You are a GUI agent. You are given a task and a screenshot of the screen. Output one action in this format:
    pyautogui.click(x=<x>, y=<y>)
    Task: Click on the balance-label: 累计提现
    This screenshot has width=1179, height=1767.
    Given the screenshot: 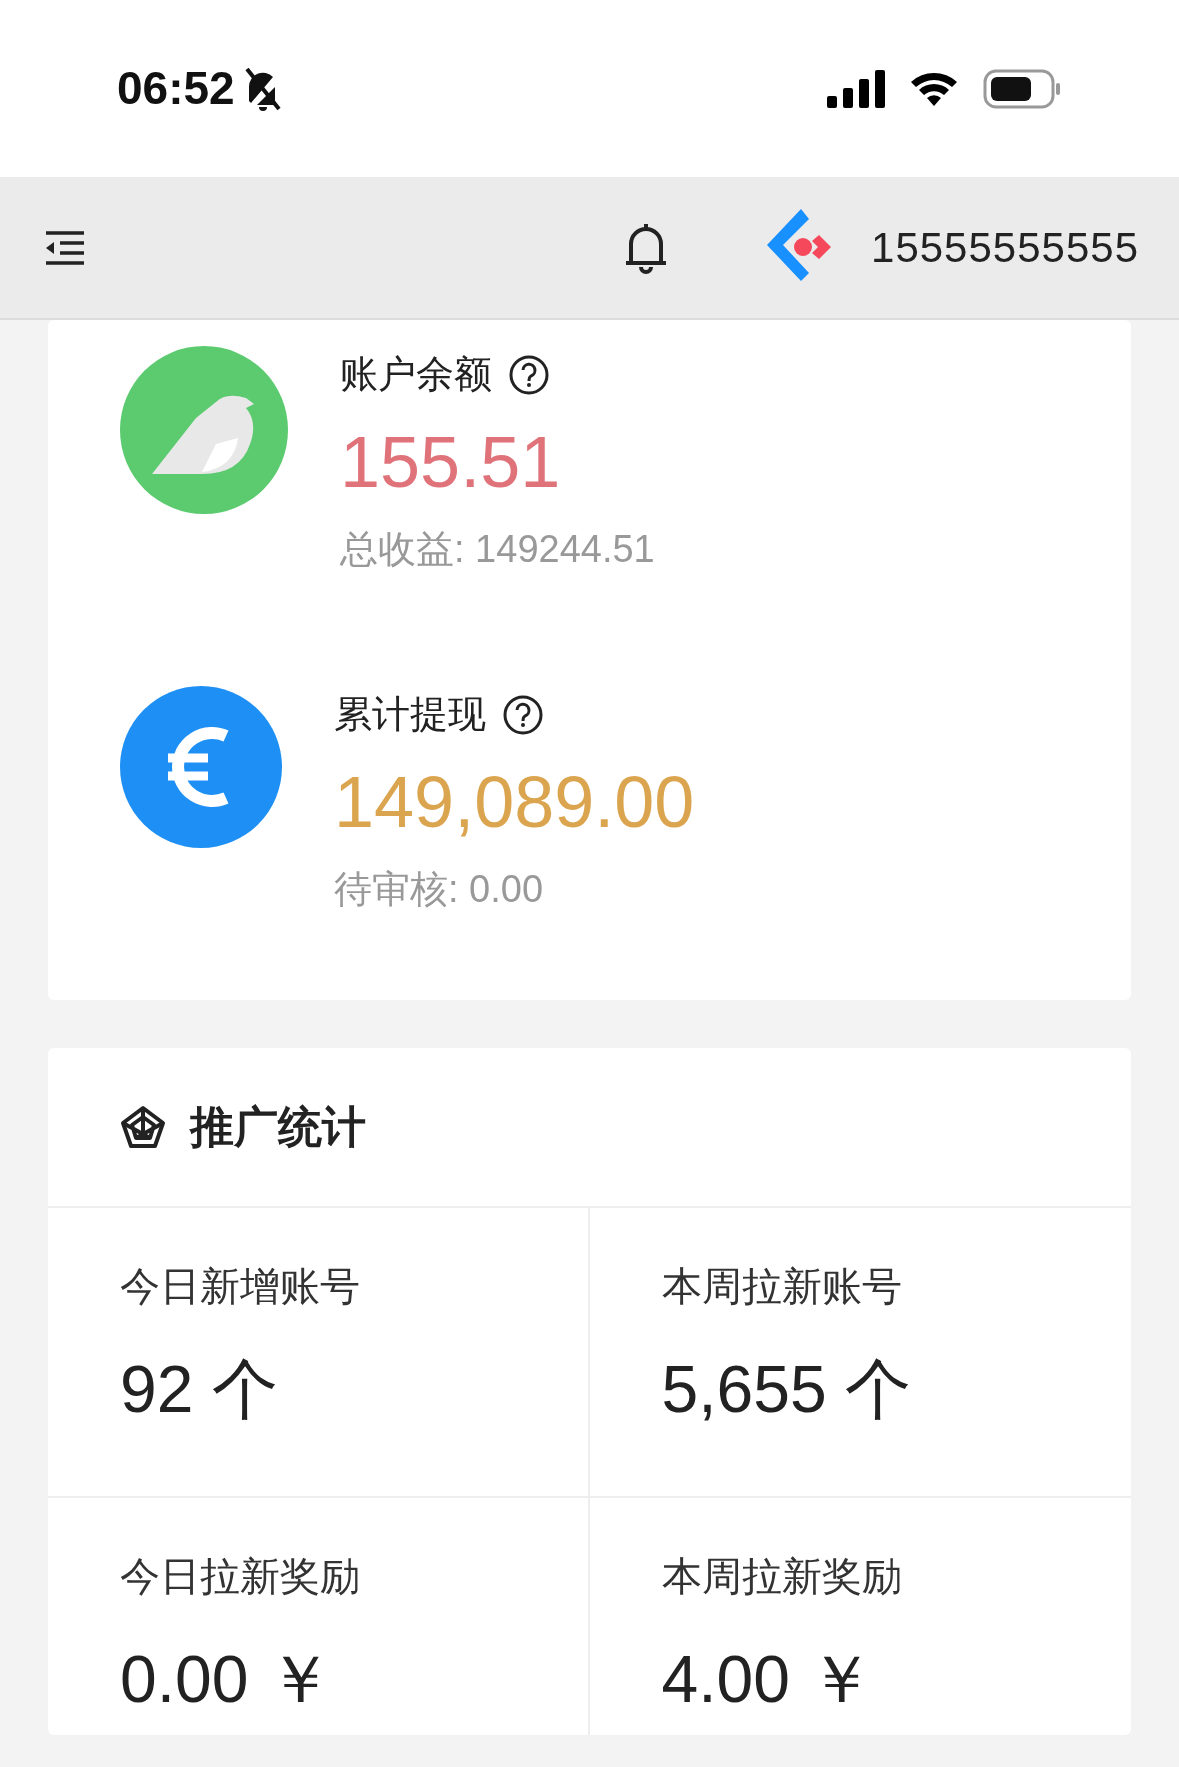 What is the action you would take?
    pyautogui.click(x=410, y=714)
    